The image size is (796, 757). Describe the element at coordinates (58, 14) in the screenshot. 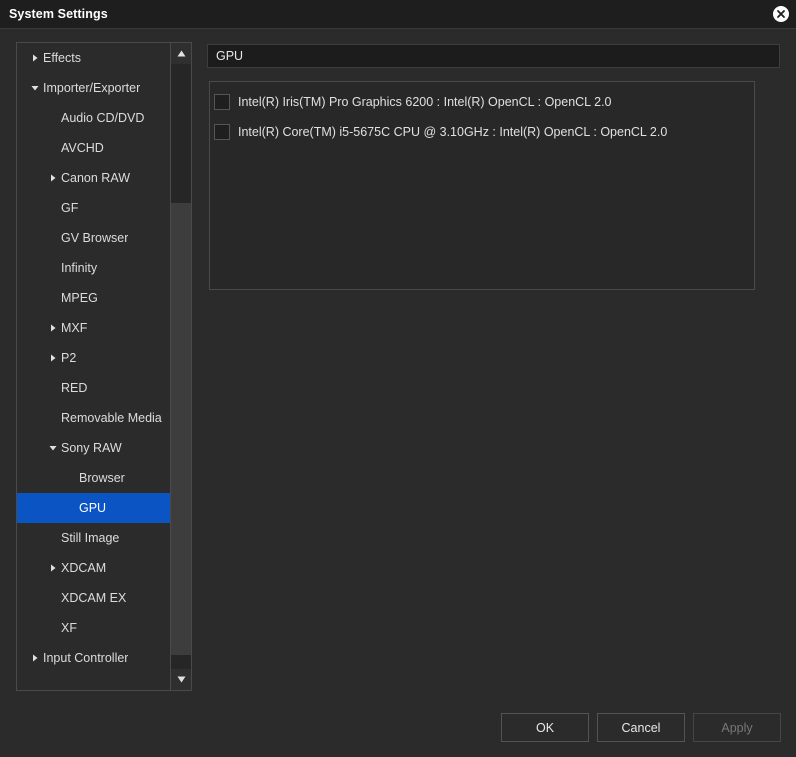

I see `window-title: System Settings` at that location.